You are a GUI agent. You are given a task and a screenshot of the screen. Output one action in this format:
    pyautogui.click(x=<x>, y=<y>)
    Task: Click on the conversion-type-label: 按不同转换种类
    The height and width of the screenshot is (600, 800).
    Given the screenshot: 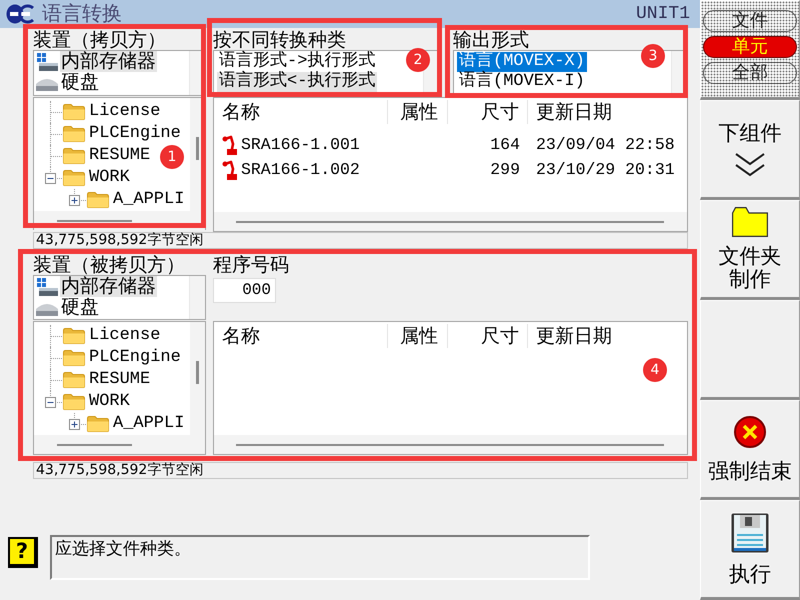 What is the action you would take?
    pyautogui.click(x=280, y=40)
    